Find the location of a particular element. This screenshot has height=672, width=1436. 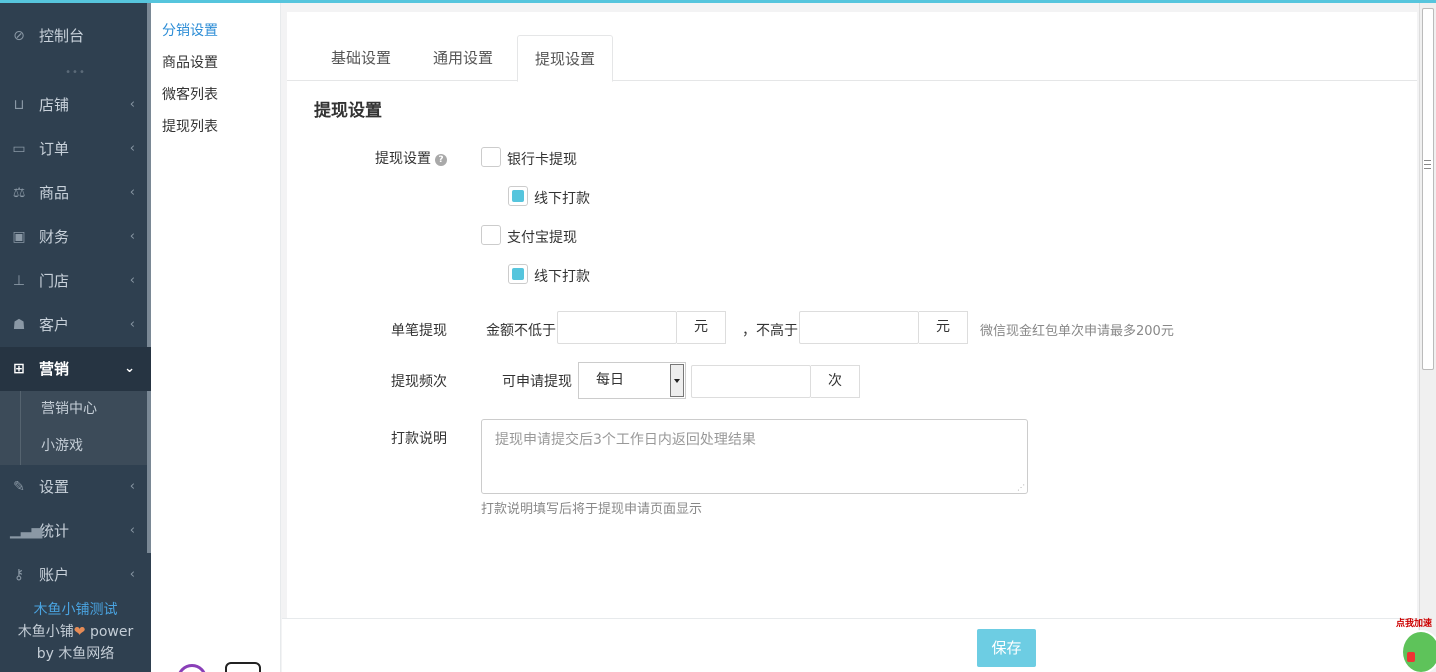

secondary-menu: 分销设置 商品设置 微客列表 提现列表 is located at coordinates (216, 337).